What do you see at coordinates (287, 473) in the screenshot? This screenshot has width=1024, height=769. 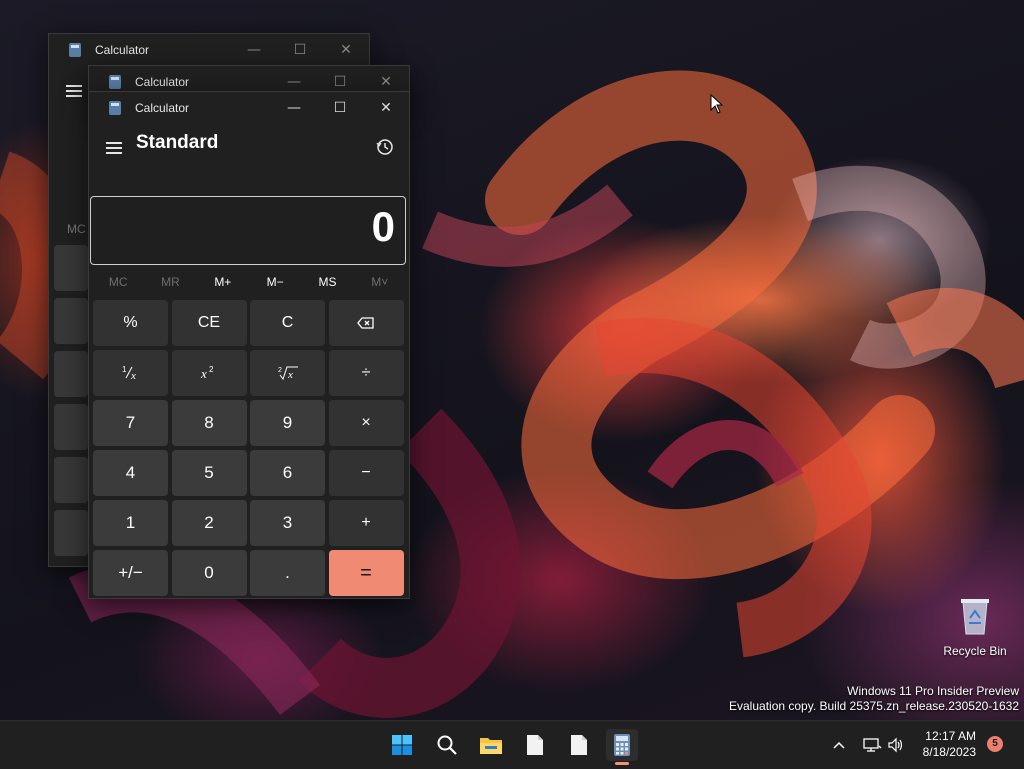 I see `digit-6-button: 6` at bounding box center [287, 473].